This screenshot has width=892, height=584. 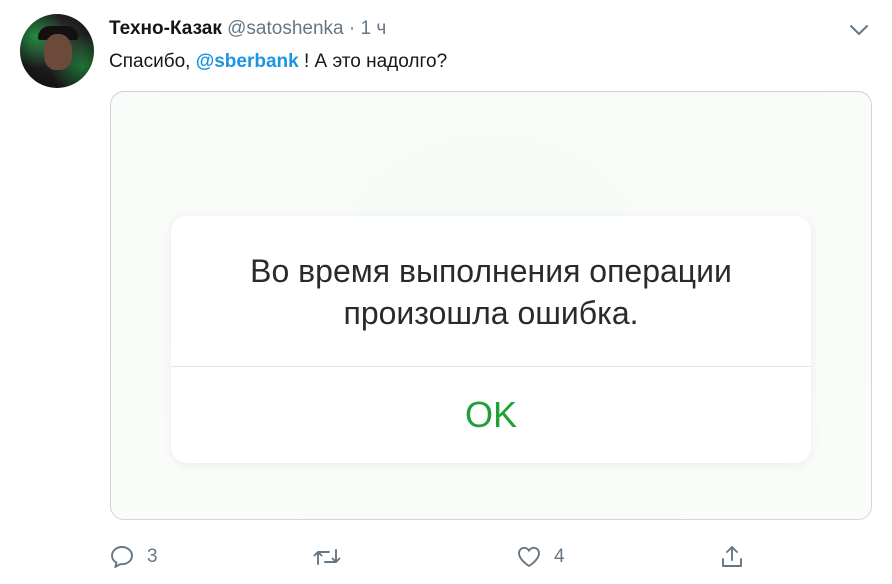 What do you see at coordinates (491, 415) in the screenshot?
I see `ok-button: OK` at bounding box center [491, 415].